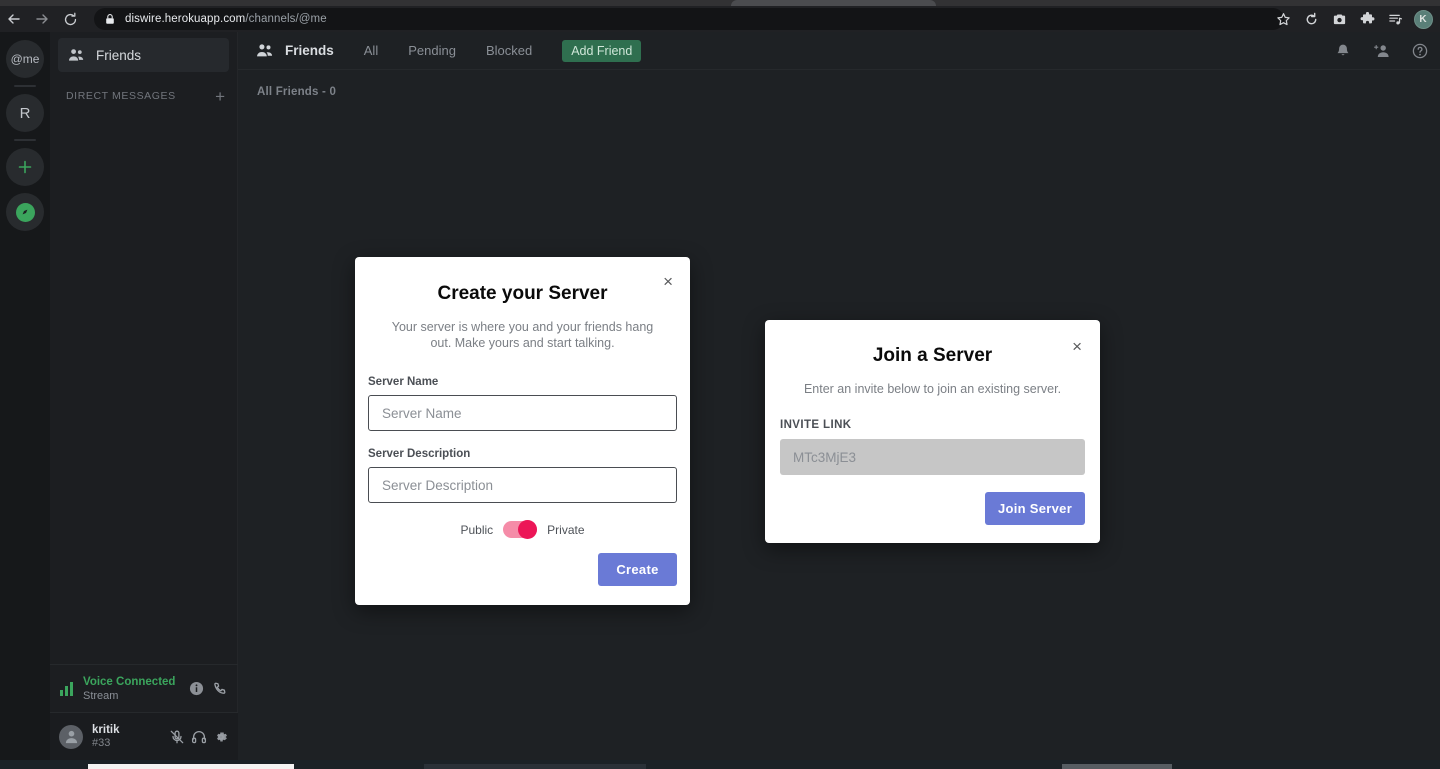 The height and width of the screenshot is (769, 1440). What do you see at coordinates (66, 688) in the screenshot?
I see `signal-bars-icon` at bounding box center [66, 688].